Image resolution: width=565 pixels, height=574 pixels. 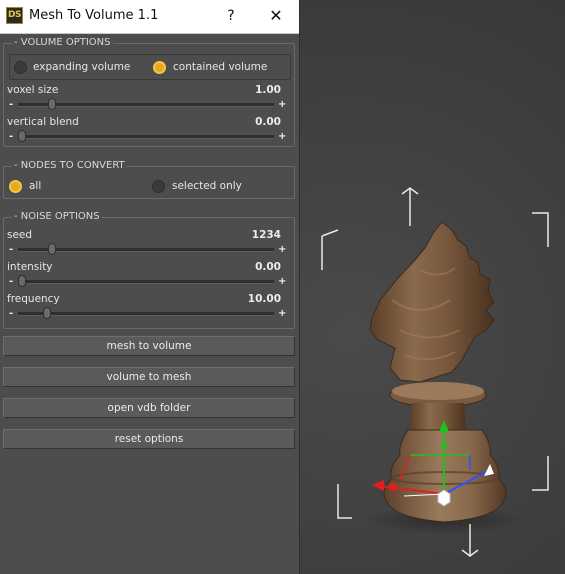 What do you see at coordinates (94, 15) in the screenshot?
I see `window-title: Mesh To Volume 1.1` at bounding box center [94, 15].